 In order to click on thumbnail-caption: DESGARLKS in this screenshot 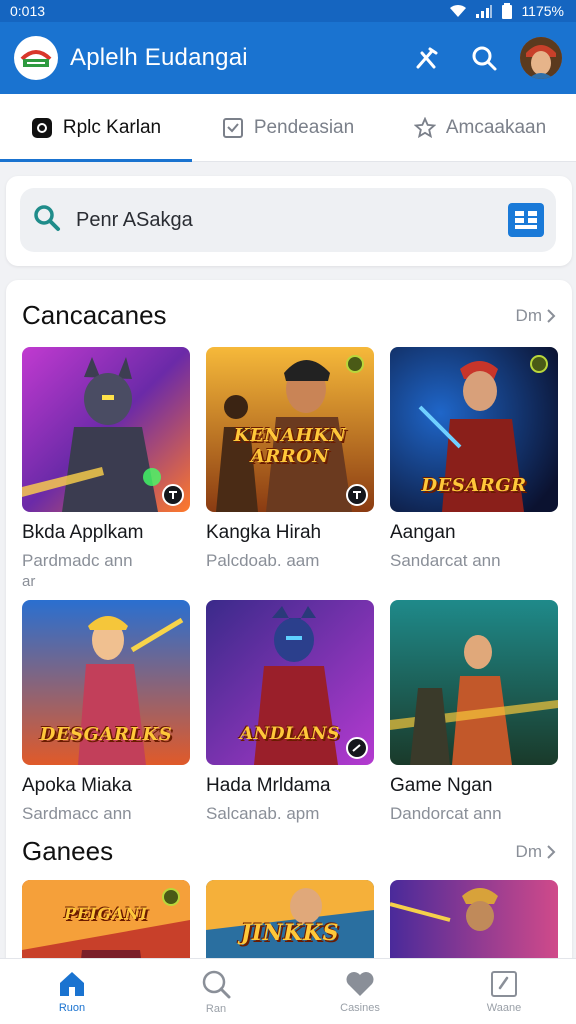, I will do `click(106, 734)`.